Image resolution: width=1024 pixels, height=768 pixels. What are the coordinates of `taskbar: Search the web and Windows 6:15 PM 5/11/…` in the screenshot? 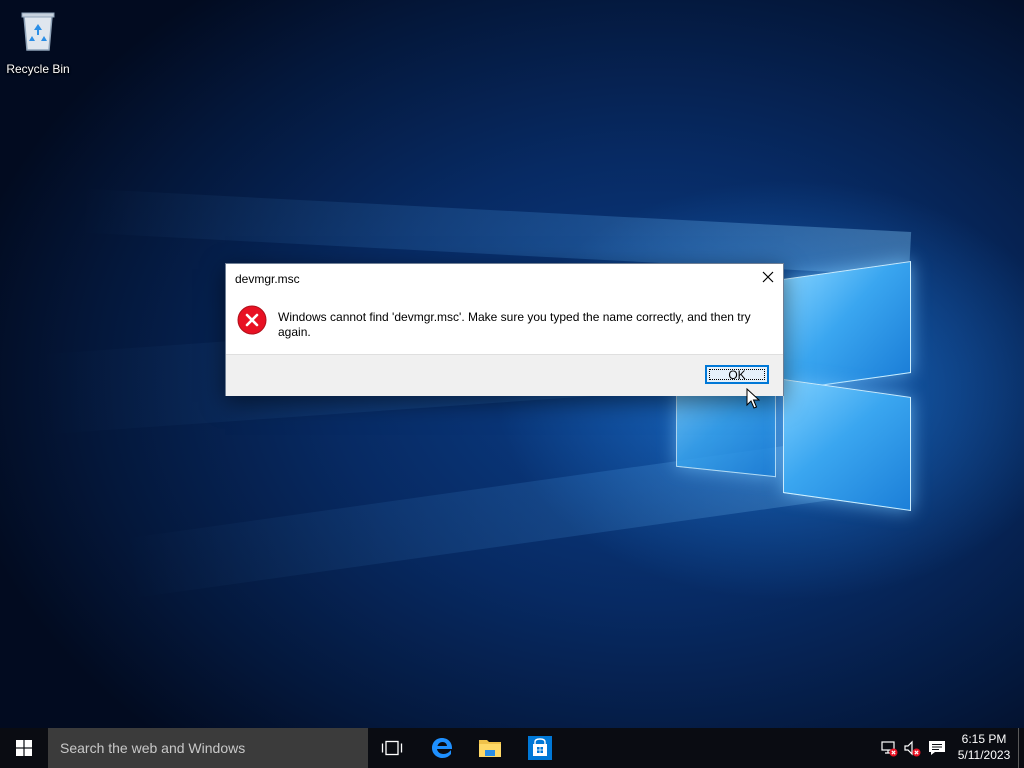 It's located at (512, 748).